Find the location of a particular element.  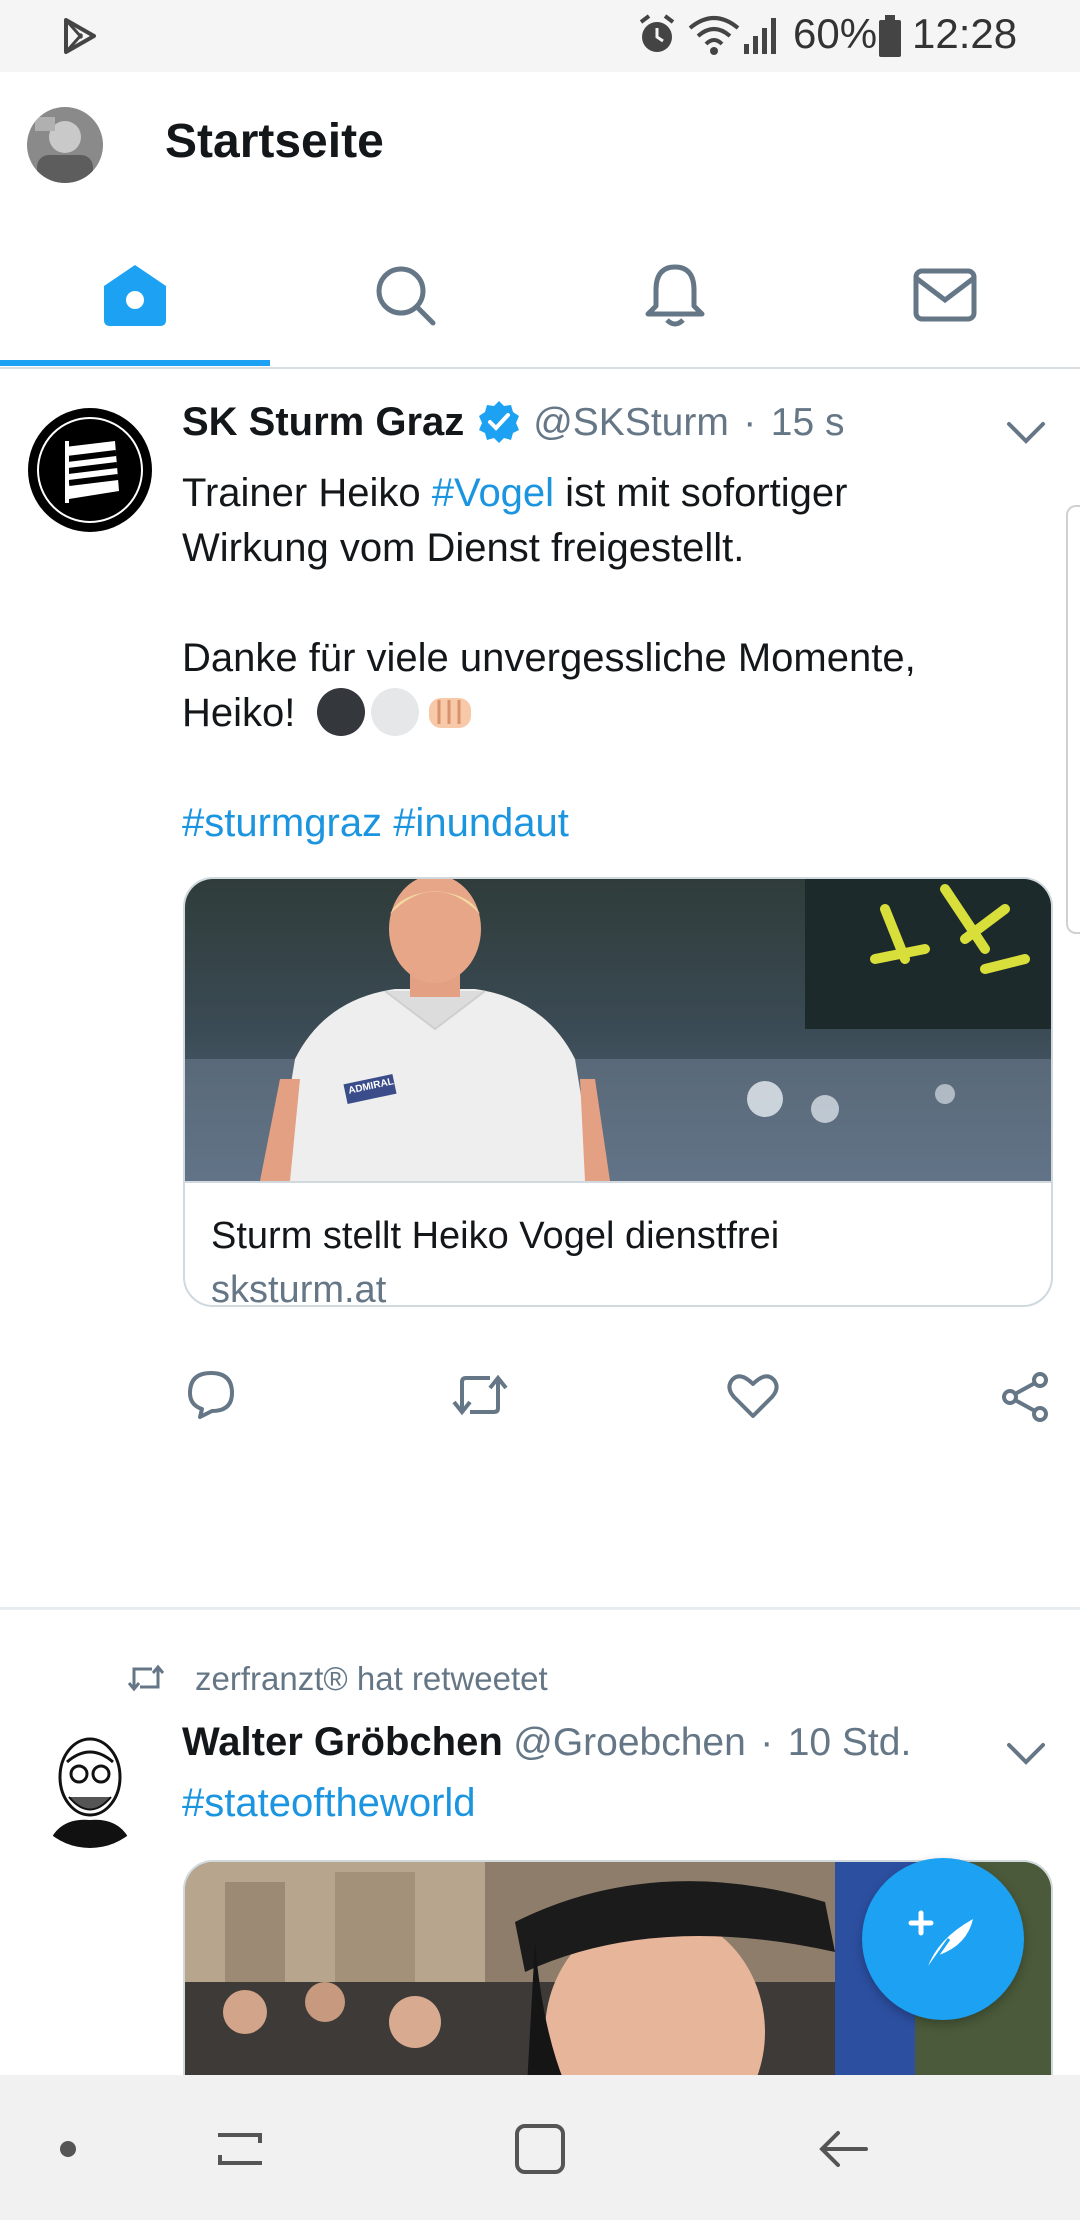

battery-percent: 60% is located at coordinates (835, 33).